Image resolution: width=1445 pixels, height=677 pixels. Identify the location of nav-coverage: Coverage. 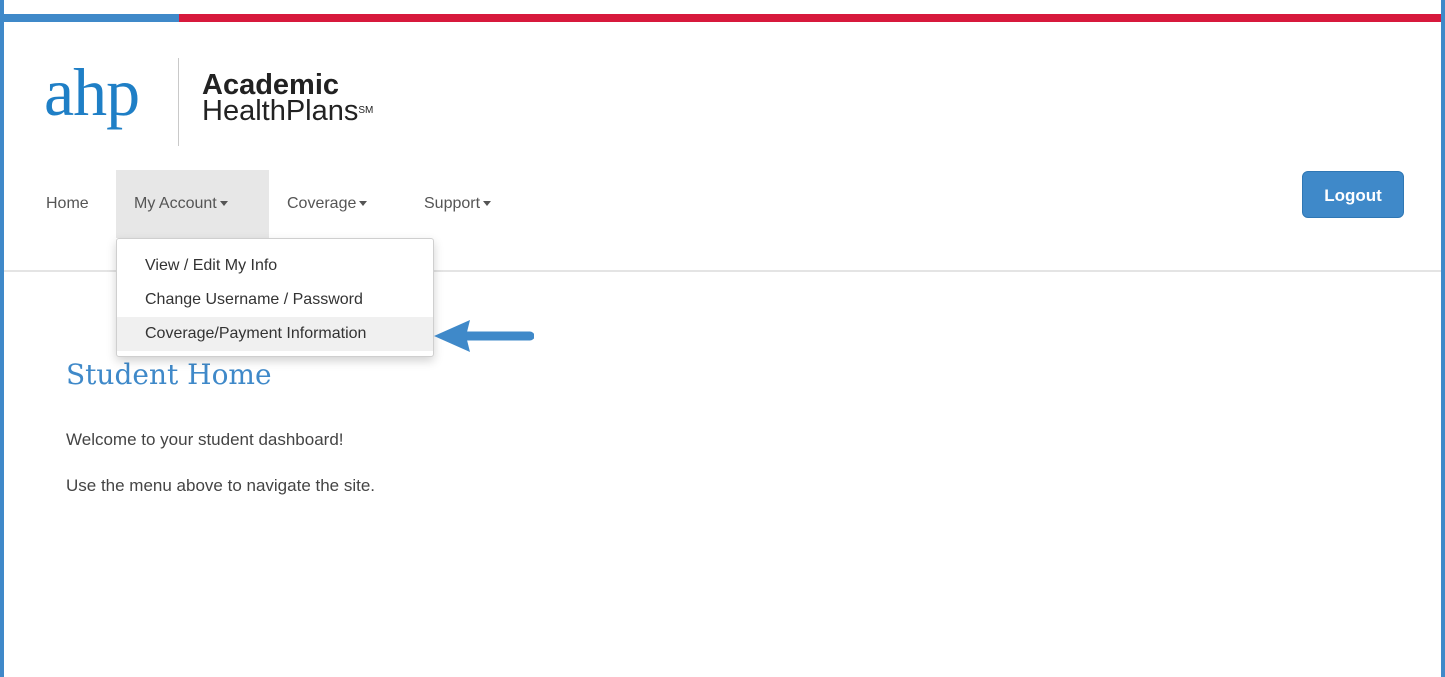
(336, 204).